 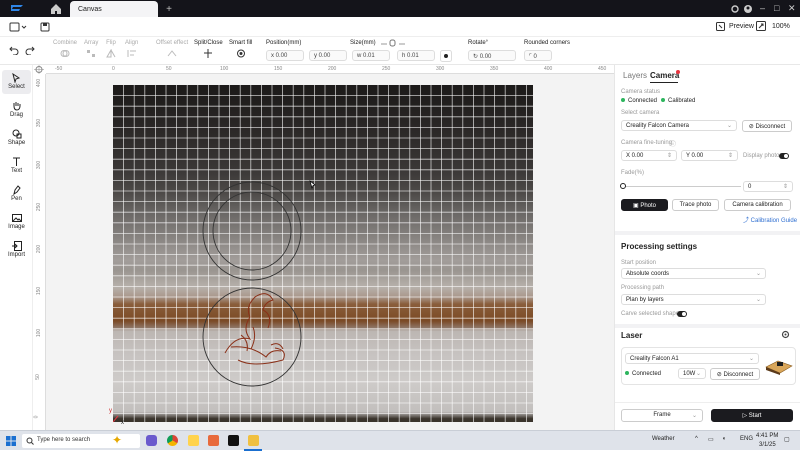 I want to click on camera-disconnect-button: ⊘ Disconnect, so click(x=767, y=126).